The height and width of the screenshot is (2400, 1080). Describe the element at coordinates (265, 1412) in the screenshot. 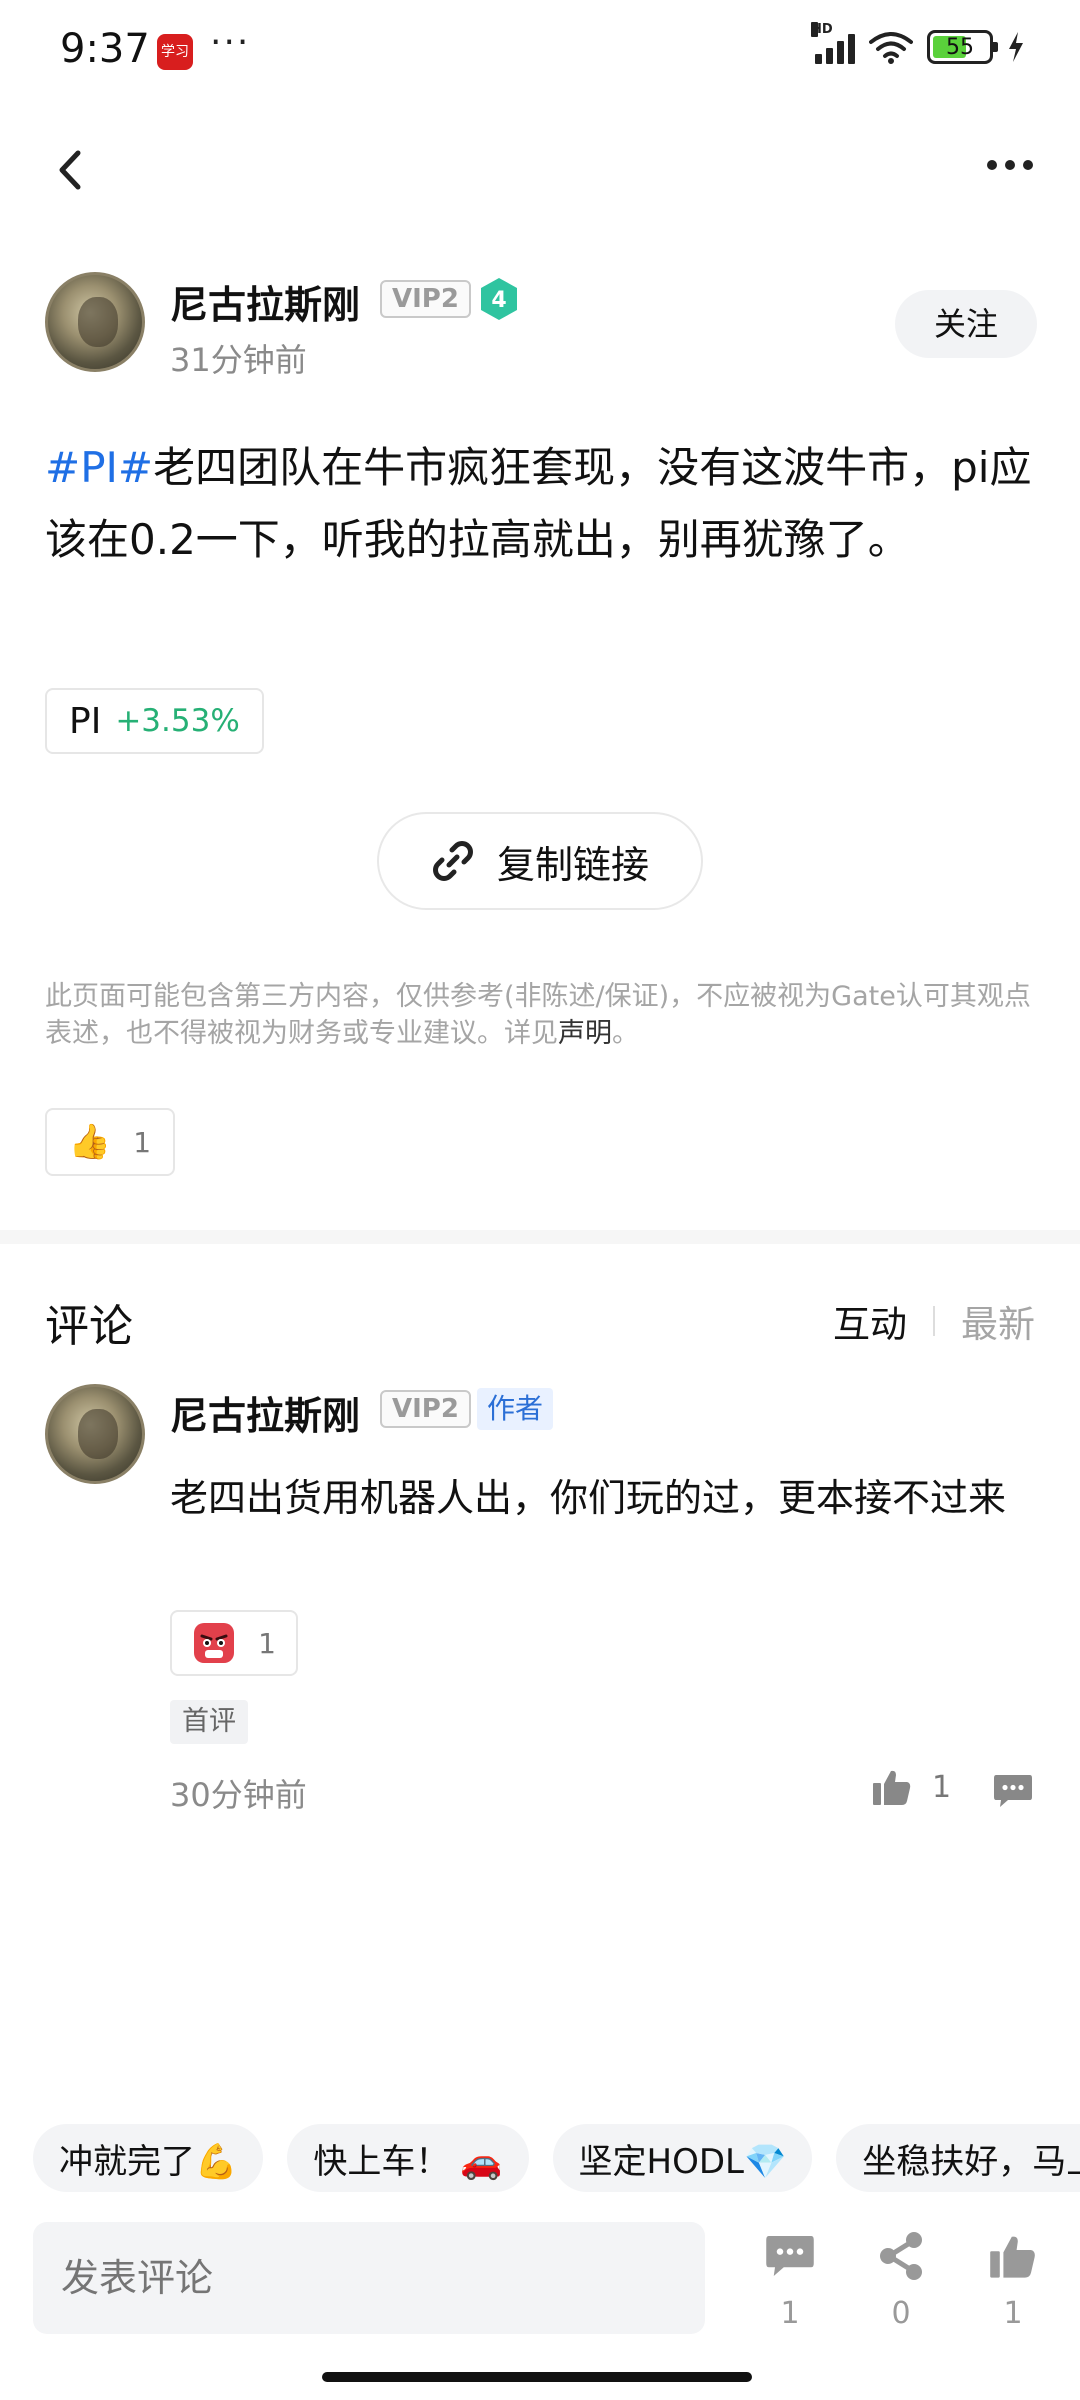

I see `comment-author-name: 尼古拉斯刚` at that location.